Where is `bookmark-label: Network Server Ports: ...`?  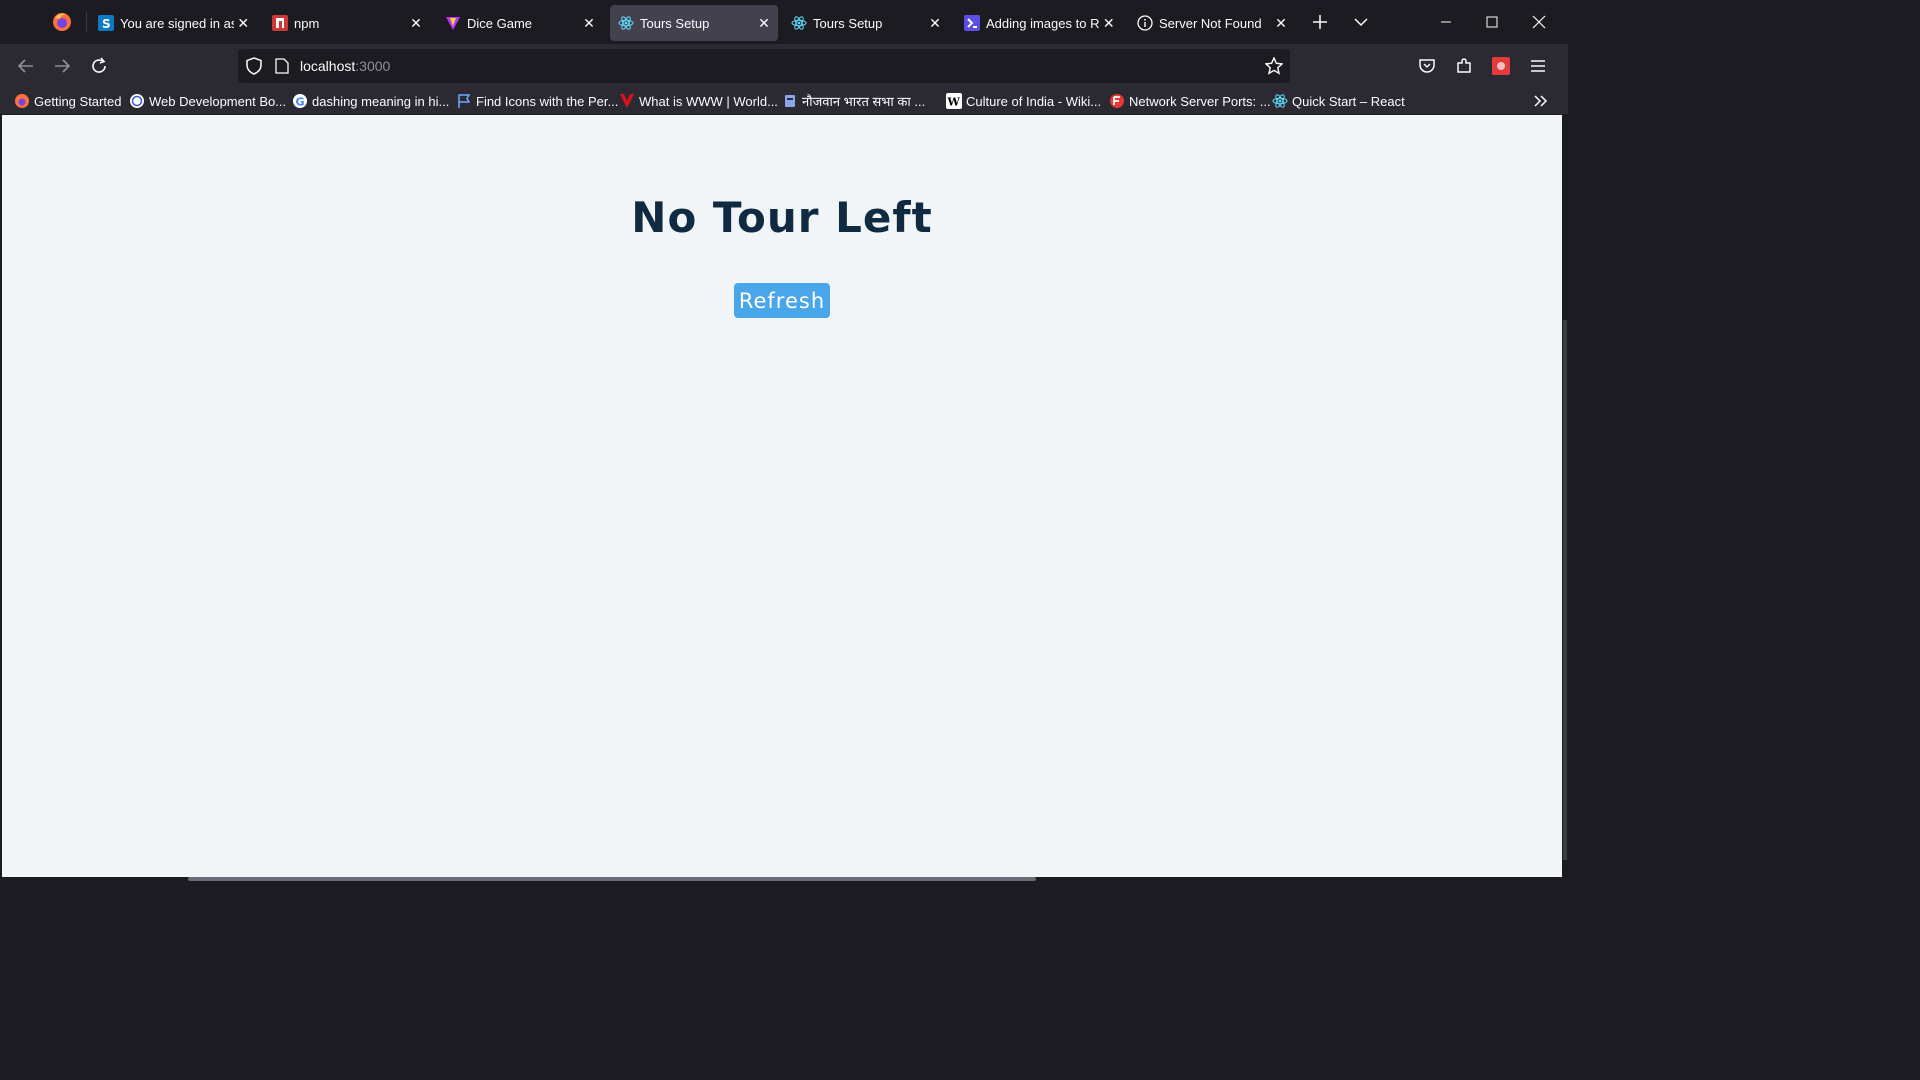
bookmark-label: Network Server Ports: ... is located at coordinates (1200, 101).